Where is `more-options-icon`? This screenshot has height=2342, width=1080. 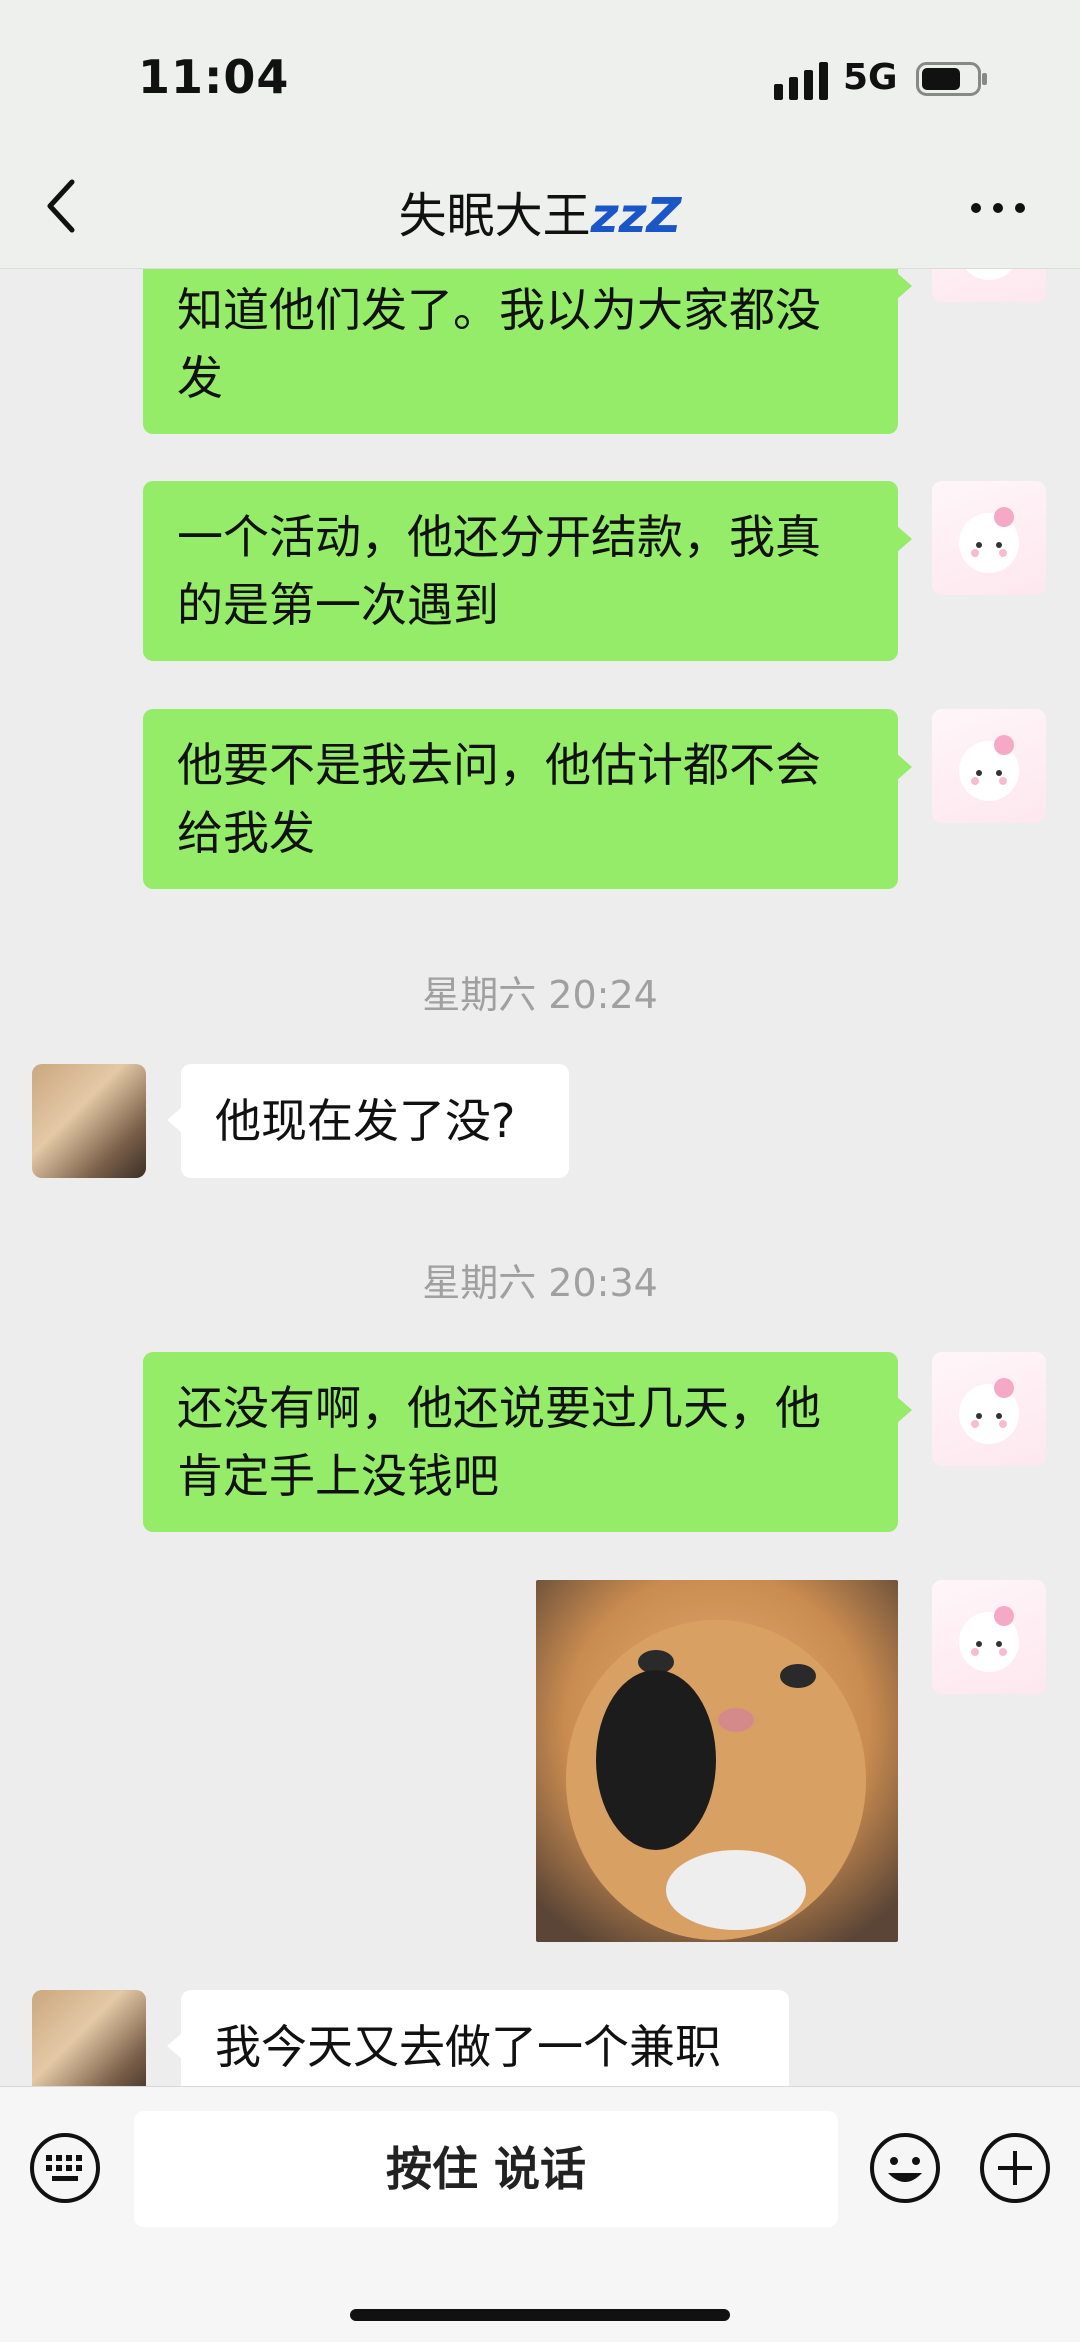
more-options-icon is located at coordinates (998, 208).